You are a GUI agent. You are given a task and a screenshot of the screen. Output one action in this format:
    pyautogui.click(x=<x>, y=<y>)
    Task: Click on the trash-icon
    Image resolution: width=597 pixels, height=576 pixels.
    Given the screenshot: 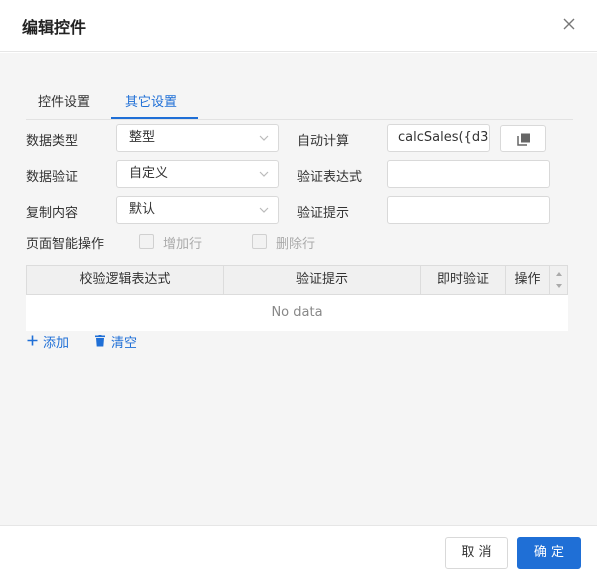 What is the action you would take?
    pyautogui.click(x=100, y=341)
    